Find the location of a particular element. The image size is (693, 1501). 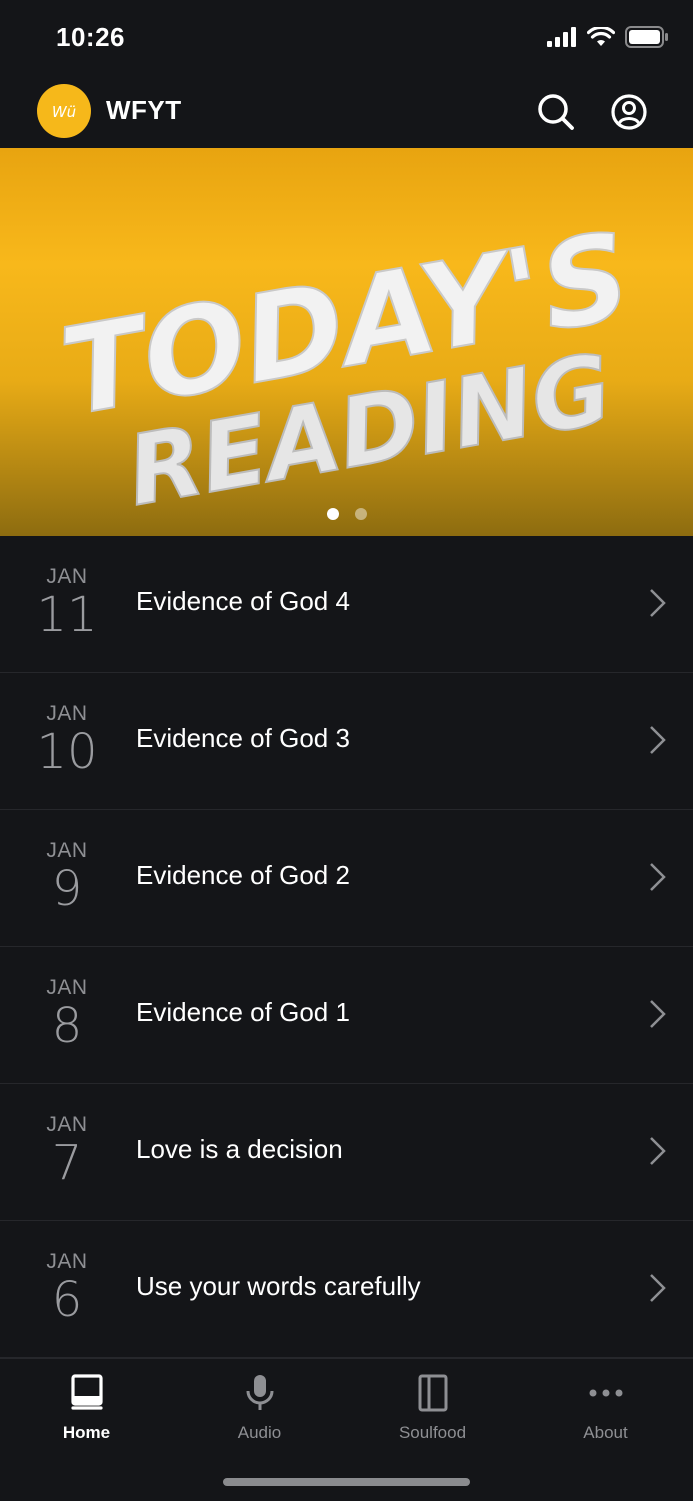

reading-day: 10 is located at coordinates (67, 752).